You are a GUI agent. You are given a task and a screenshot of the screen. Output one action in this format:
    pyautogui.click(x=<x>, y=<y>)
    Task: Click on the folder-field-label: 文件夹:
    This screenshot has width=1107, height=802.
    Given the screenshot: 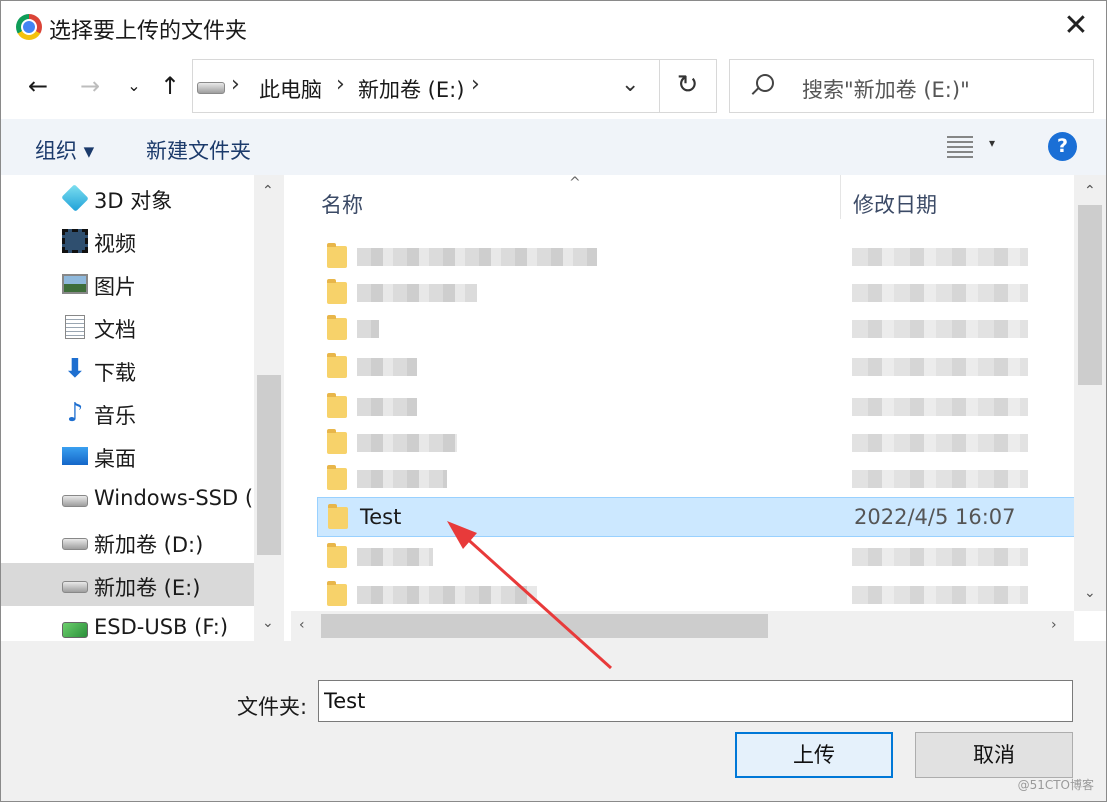 What is the action you would take?
    pyautogui.click(x=272, y=707)
    